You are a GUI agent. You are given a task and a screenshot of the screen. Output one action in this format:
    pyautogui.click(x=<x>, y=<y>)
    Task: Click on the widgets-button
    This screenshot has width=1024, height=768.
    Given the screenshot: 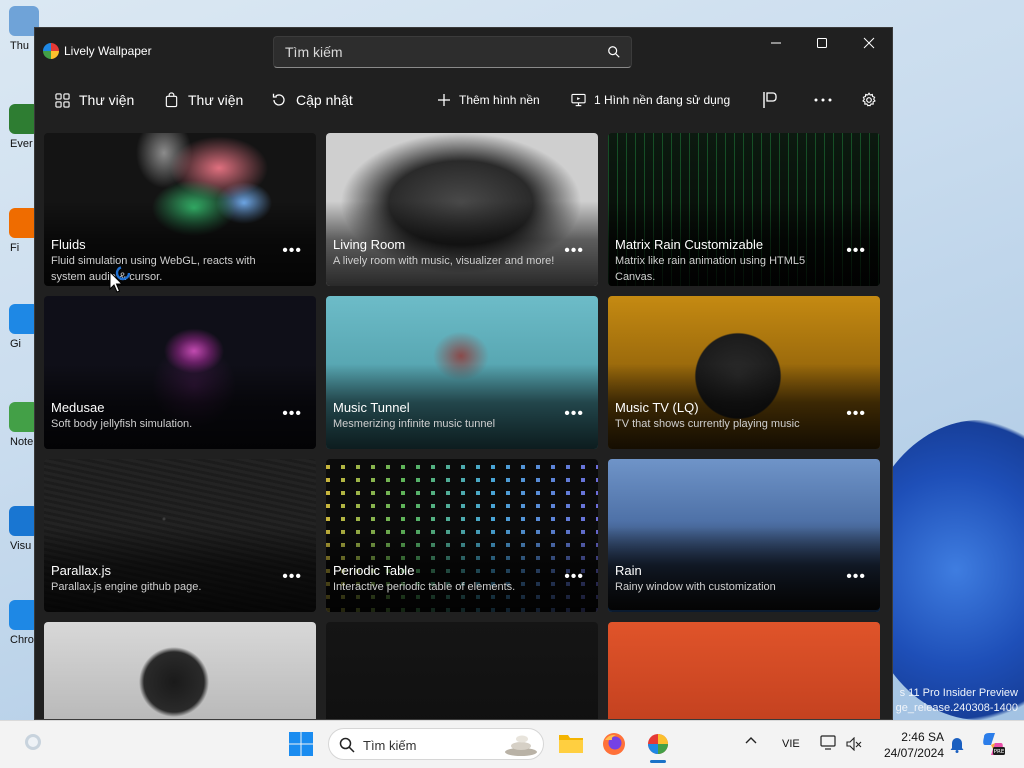 What is the action you would take?
    pyautogui.click(x=35, y=744)
    